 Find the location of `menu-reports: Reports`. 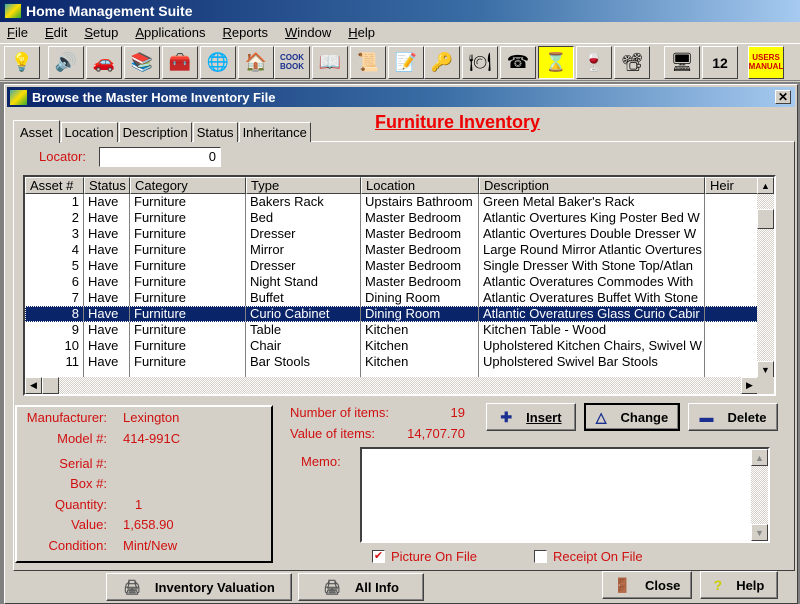

menu-reports: Reports is located at coordinates (246, 32).